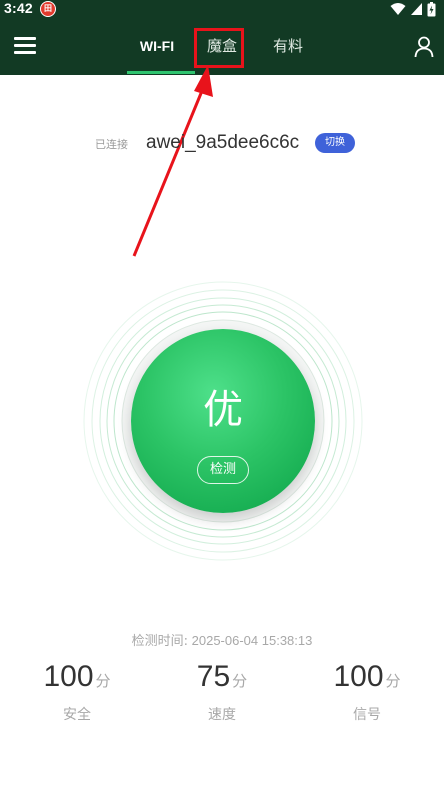 The image size is (444, 789). Describe the element at coordinates (240, 681) in the screenshot. I see `speed-score-unit: 分` at that location.